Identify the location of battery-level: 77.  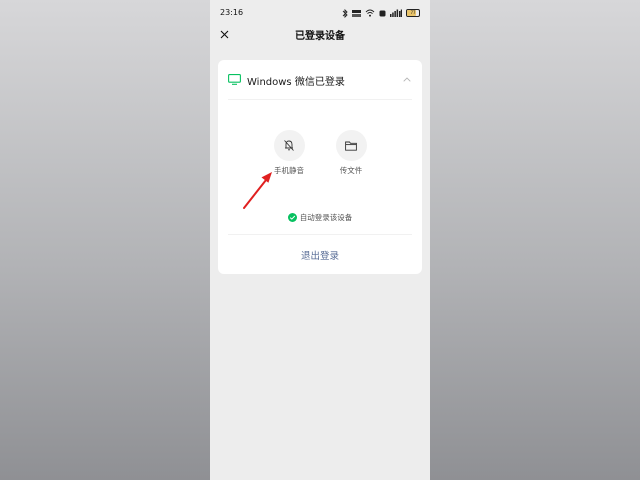
(413, 12).